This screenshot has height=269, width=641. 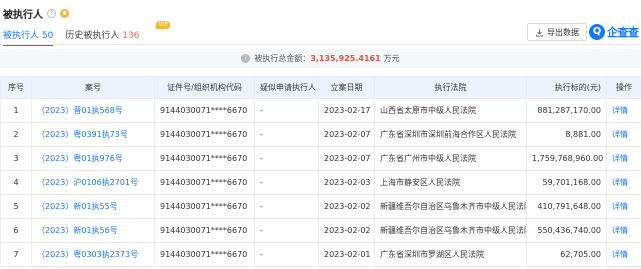 I want to click on col-header-action: 操作, so click(x=623, y=87).